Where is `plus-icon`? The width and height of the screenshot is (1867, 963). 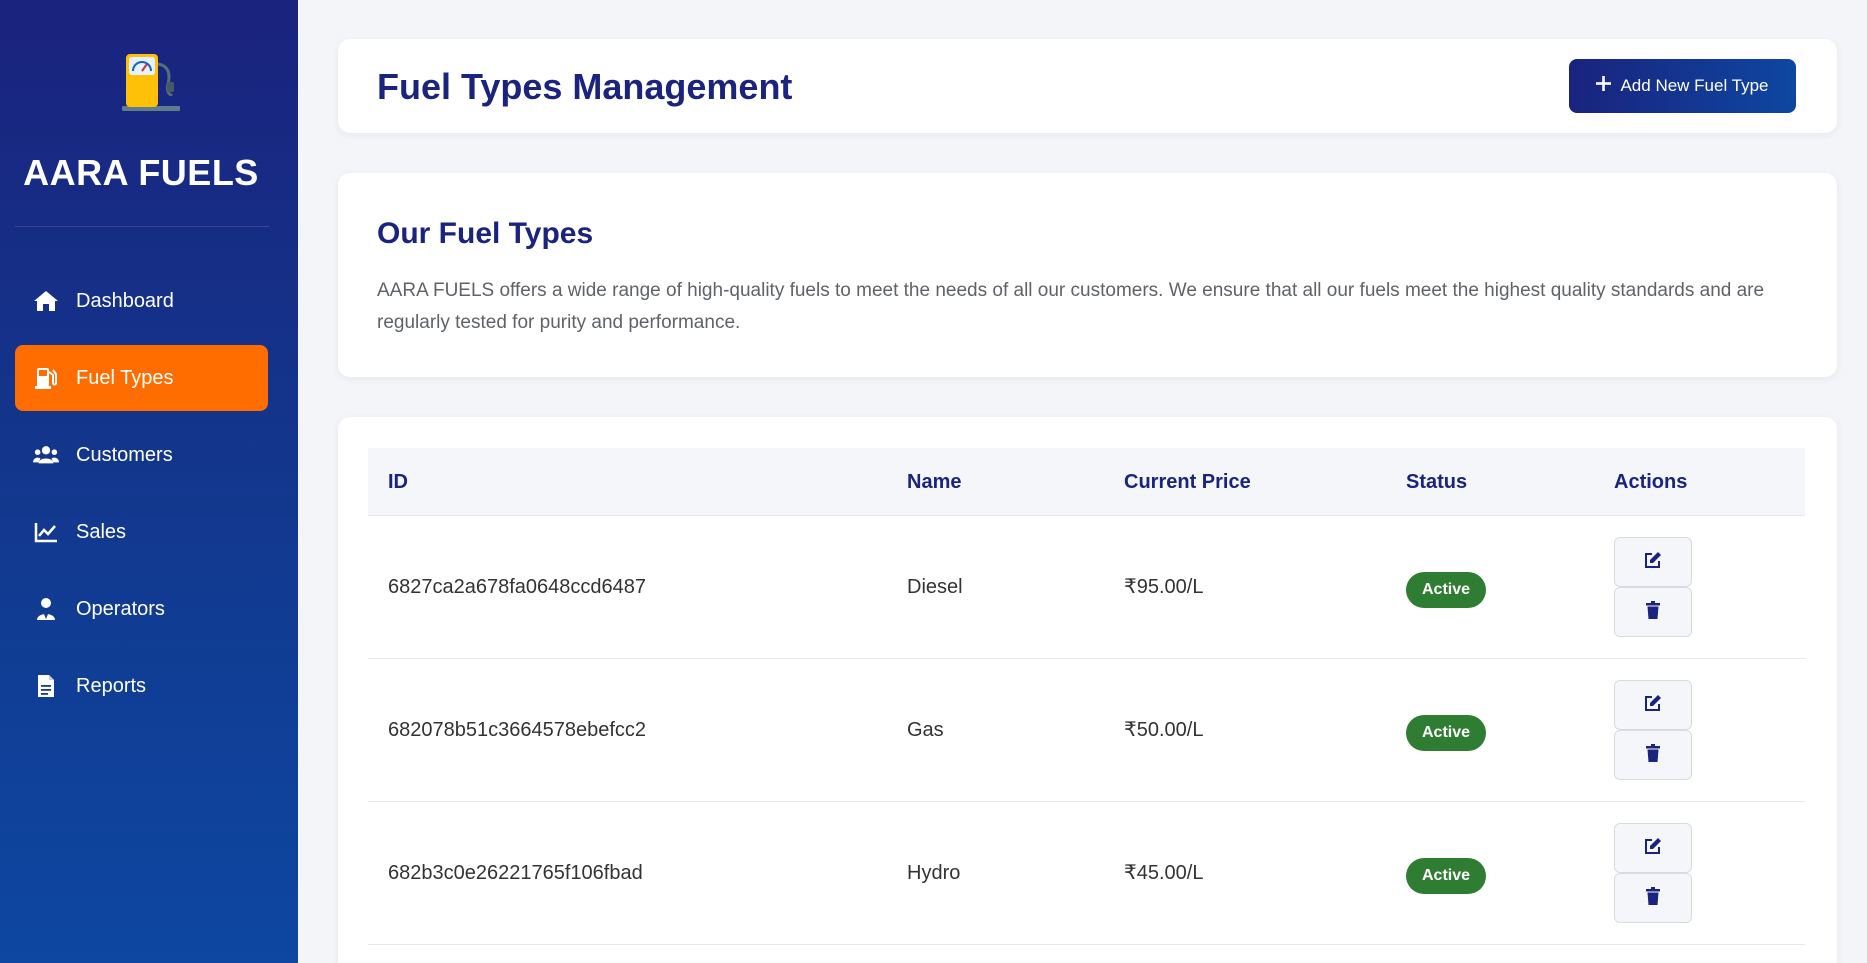 plus-icon is located at coordinates (1604, 86).